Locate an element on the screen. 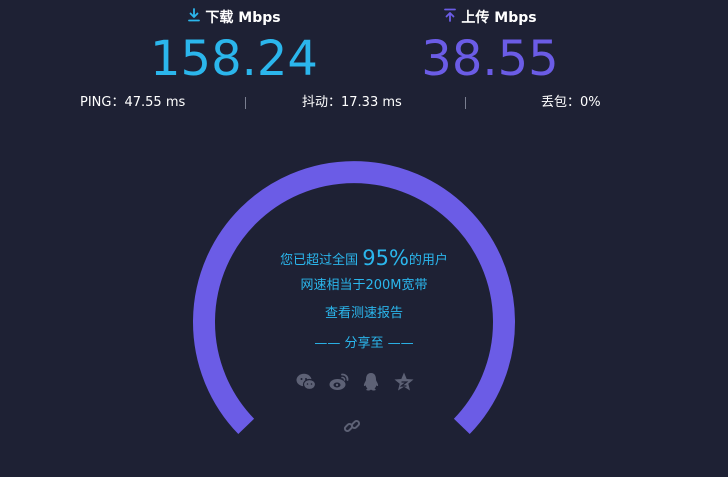  download-icon is located at coordinates (194, 18).